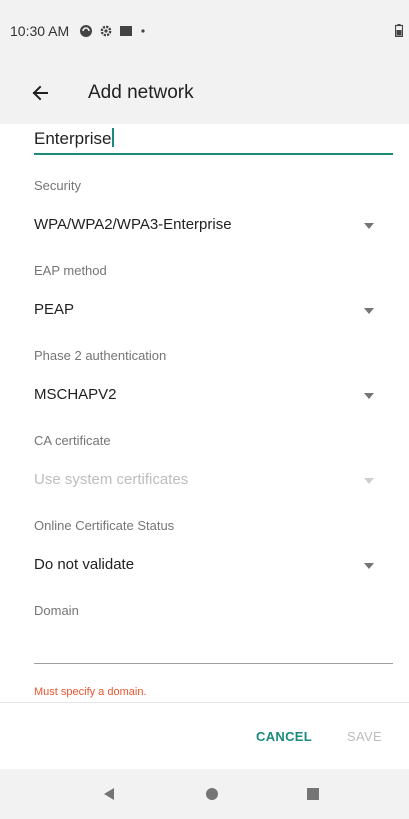 This screenshot has width=409, height=819. Describe the element at coordinates (72, 440) in the screenshot. I see `ca-certificate-label: CA certificate` at that location.